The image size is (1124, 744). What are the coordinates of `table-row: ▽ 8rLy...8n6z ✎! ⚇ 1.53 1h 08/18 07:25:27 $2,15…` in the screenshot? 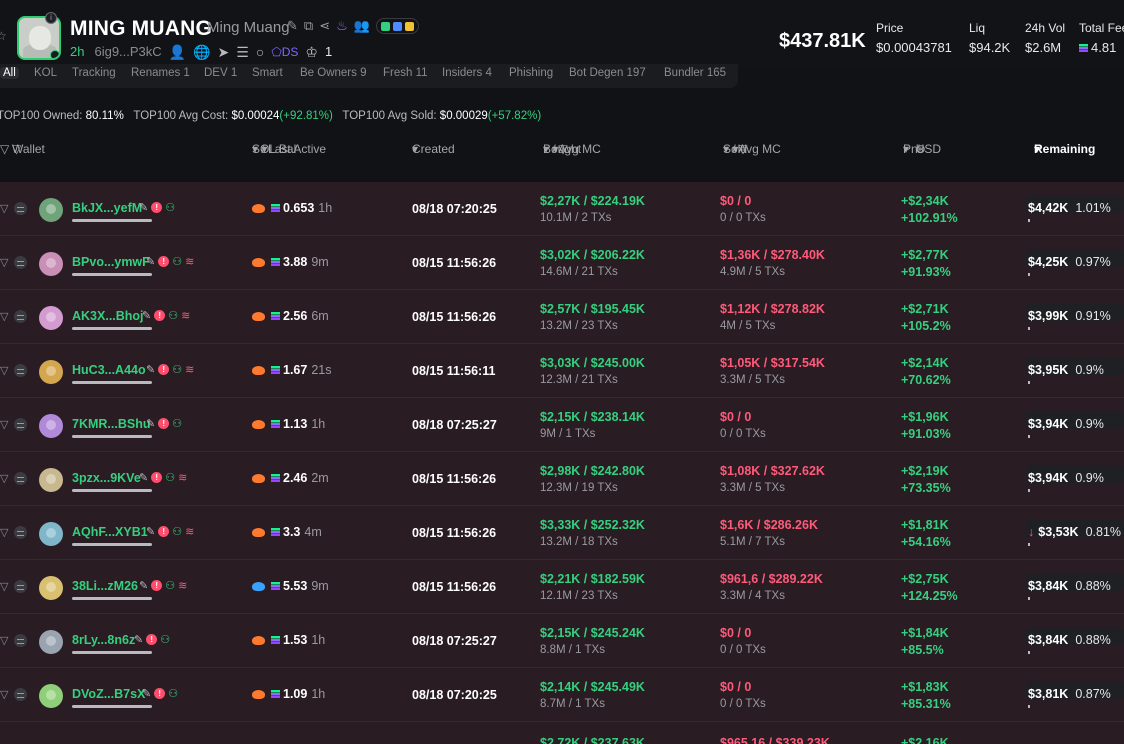 It's located at (562, 641).